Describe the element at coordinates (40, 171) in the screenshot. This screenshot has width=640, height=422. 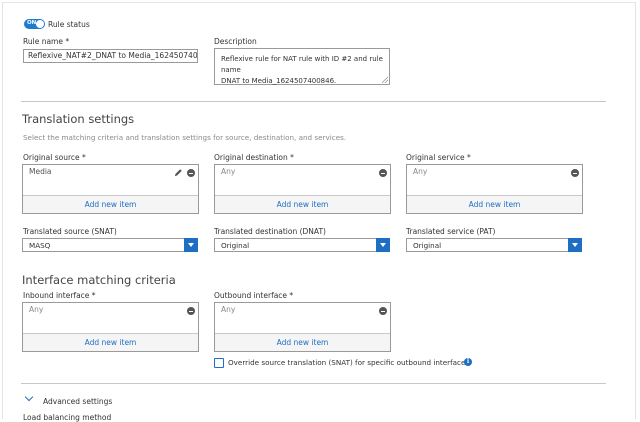
I see `original-source-value: Media` at that location.